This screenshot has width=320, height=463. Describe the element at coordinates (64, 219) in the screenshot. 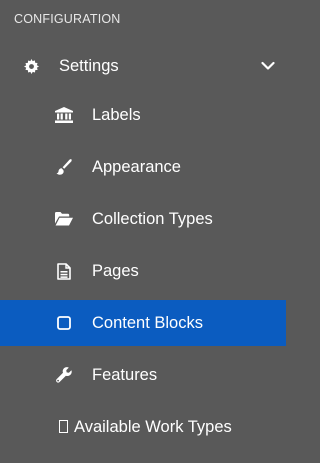

I see `folder-open-icon` at that location.